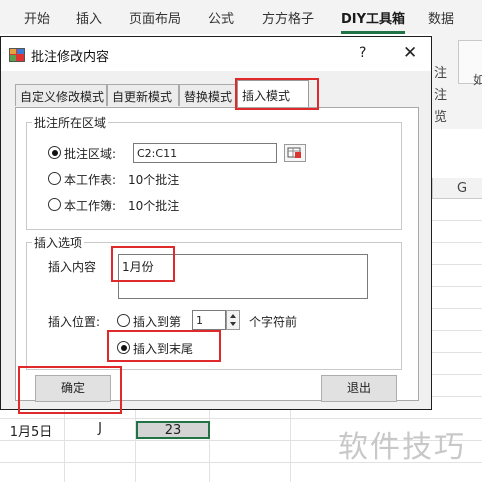  What do you see at coordinates (154, 180) in the screenshot?
I see `this-sheet-count: 10个批注` at bounding box center [154, 180].